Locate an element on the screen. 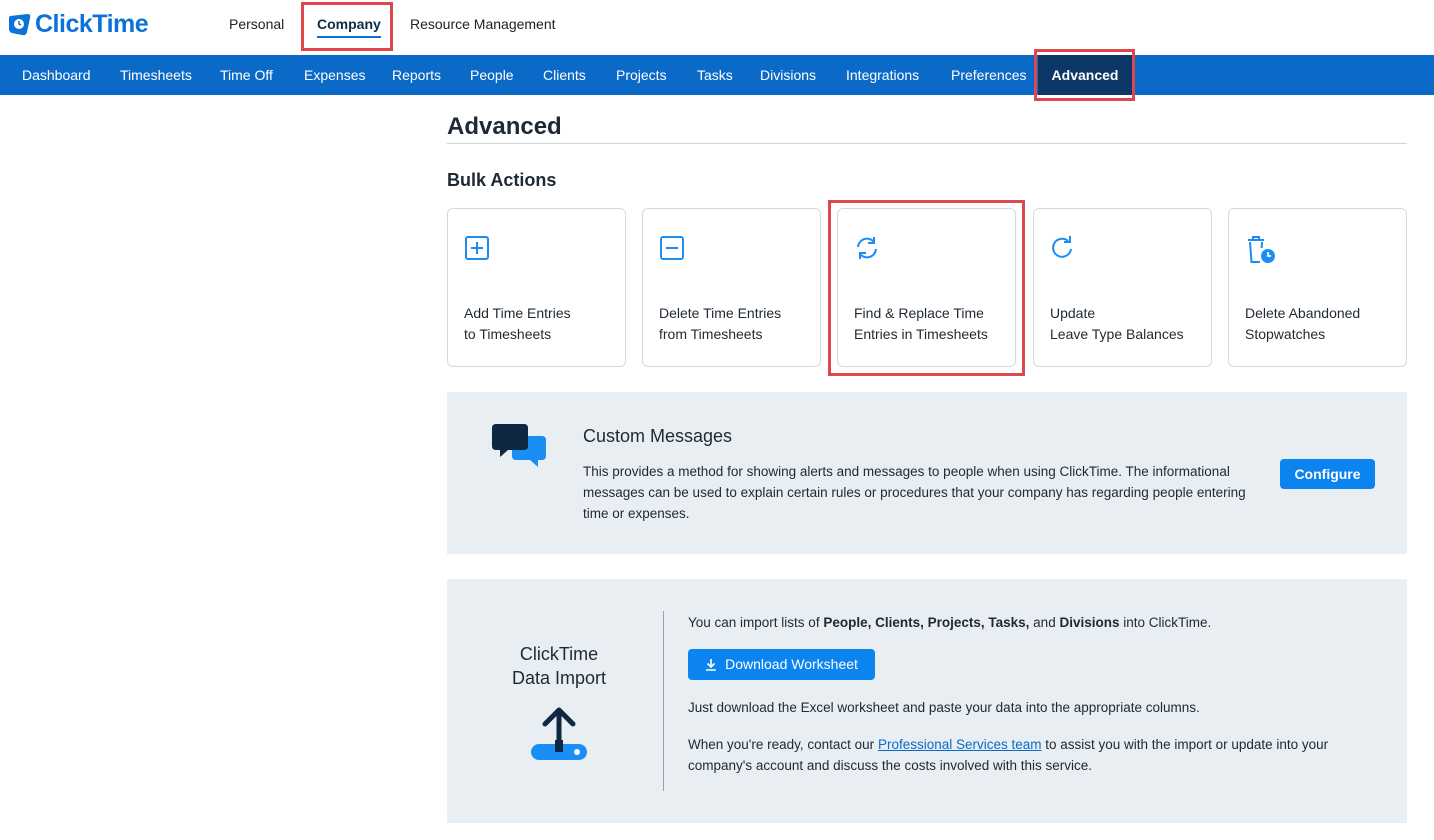  nav-reports: Reports is located at coordinates (416, 75).